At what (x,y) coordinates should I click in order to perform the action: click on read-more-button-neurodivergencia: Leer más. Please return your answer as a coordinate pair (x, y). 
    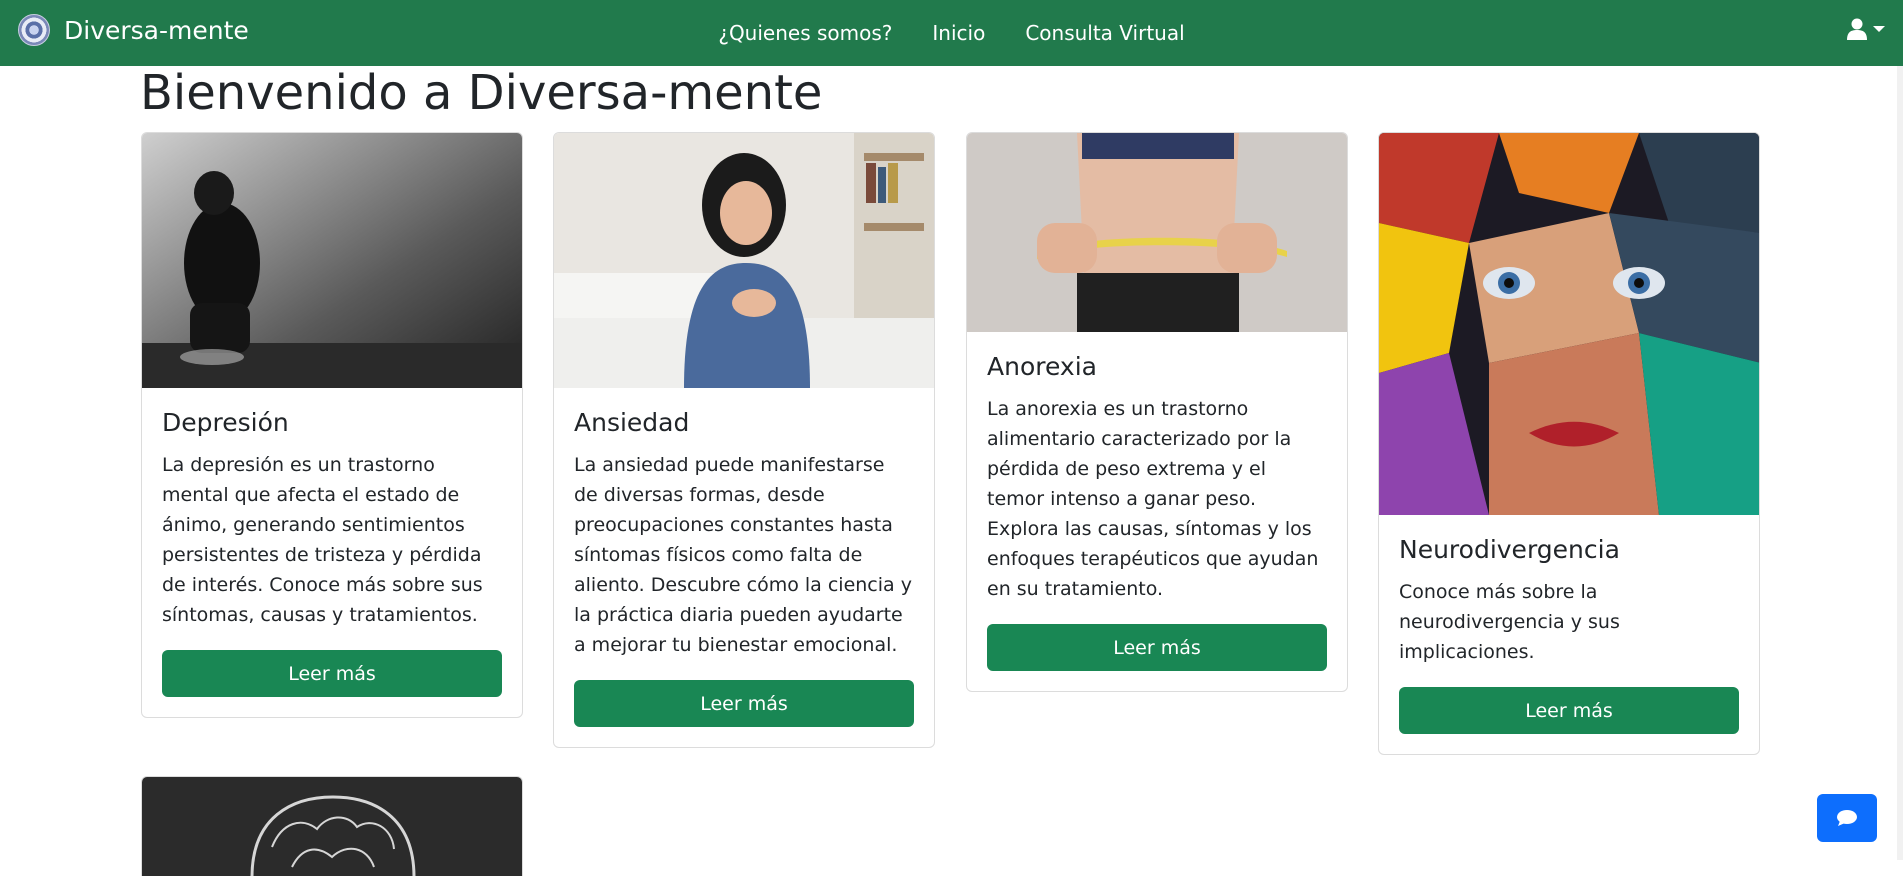
    Looking at the image, I should click on (1569, 710).